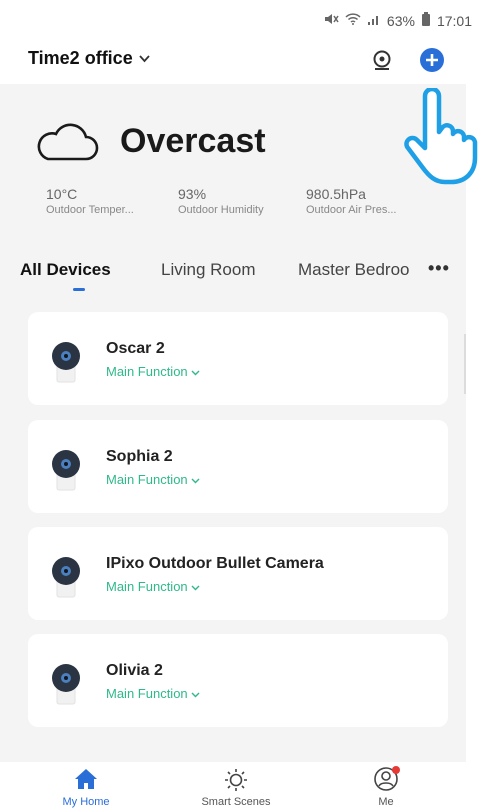 Image resolution: width=488 pixels, height=812 pixels. I want to click on home-icon, so click(86, 779).